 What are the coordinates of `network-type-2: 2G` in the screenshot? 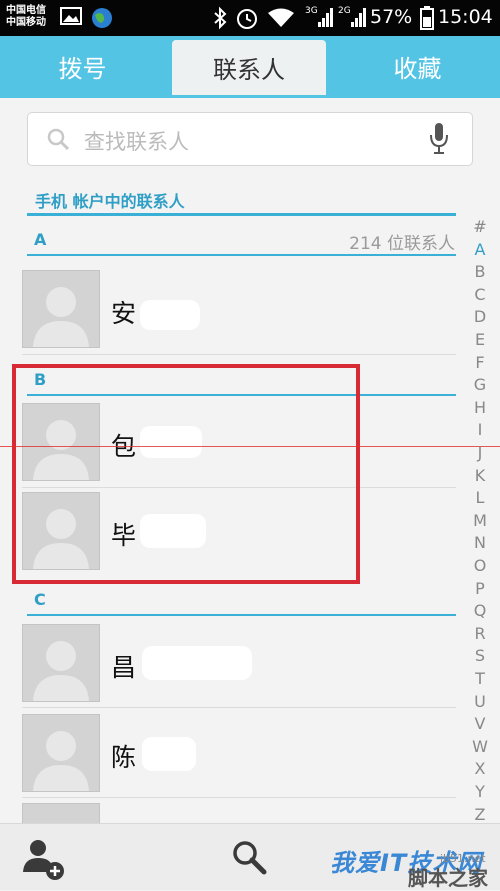 It's located at (344, 11).